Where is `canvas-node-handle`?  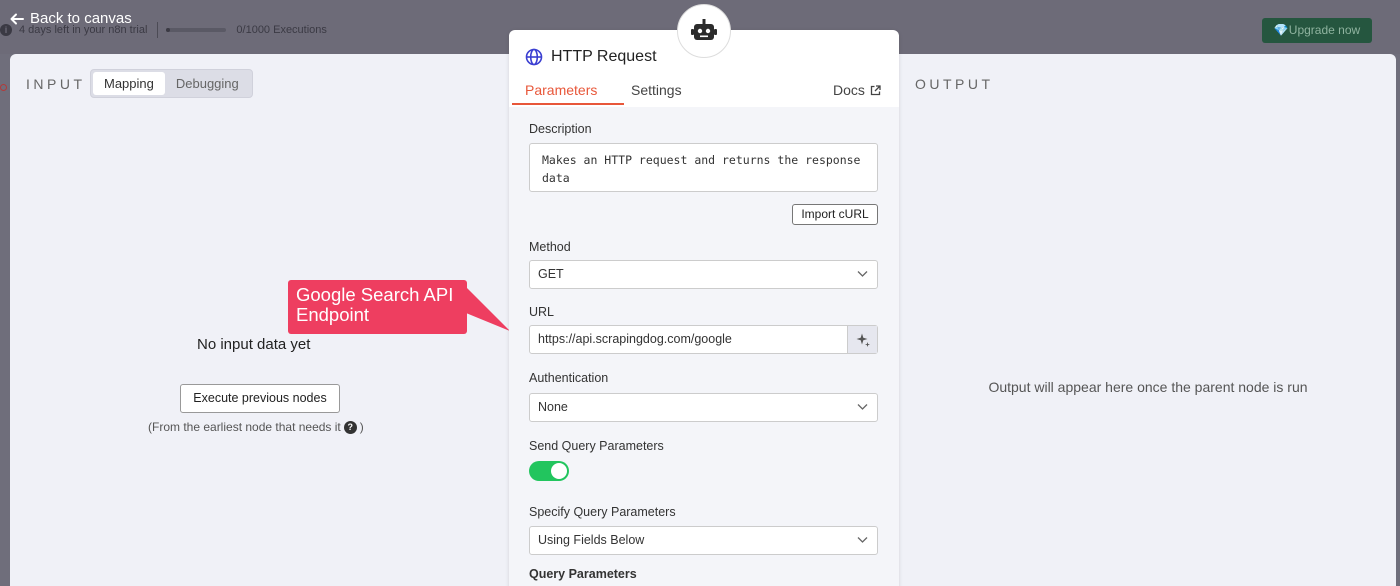 canvas-node-handle is located at coordinates (3, 87).